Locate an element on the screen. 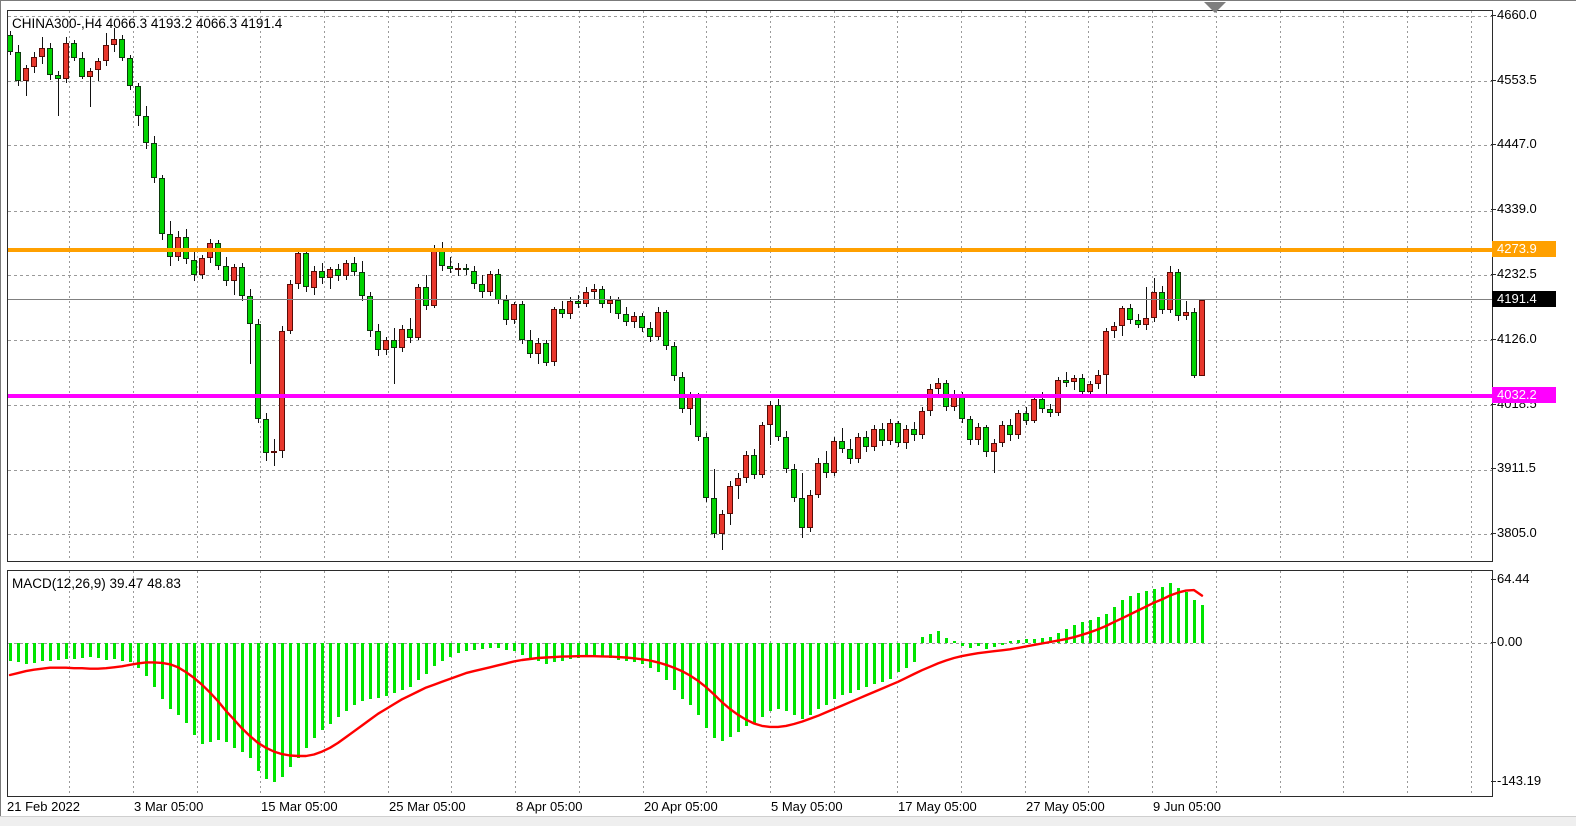 Image resolution: width=1576 pixels, height=826 pixels. time-axis-label: 9 Jun 05:00 is located at coordinates (1187, 806).